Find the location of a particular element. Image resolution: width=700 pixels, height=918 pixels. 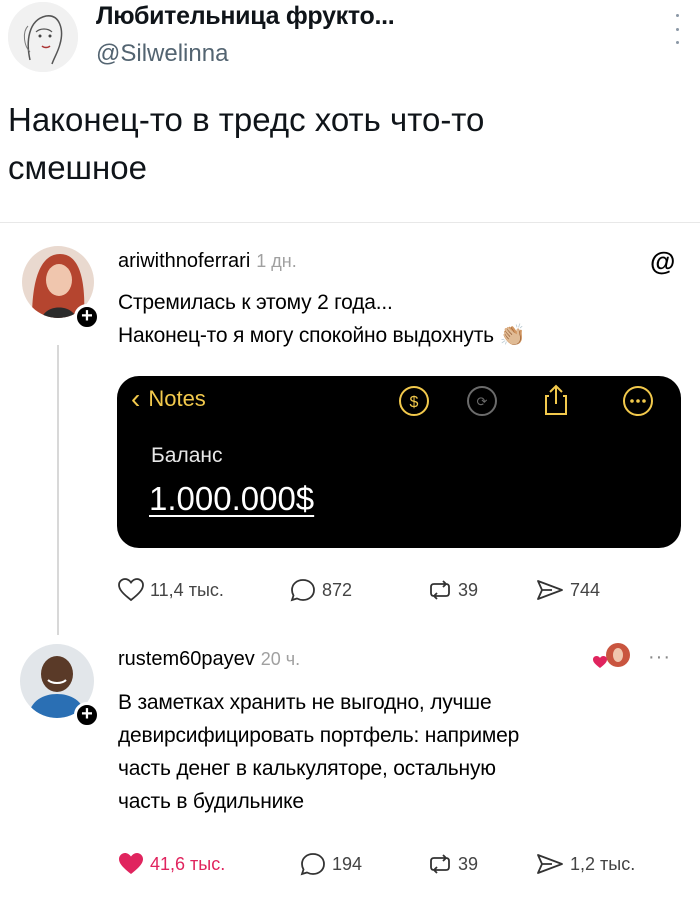

liked-by-author-icon is located at coordinates (612, 658).